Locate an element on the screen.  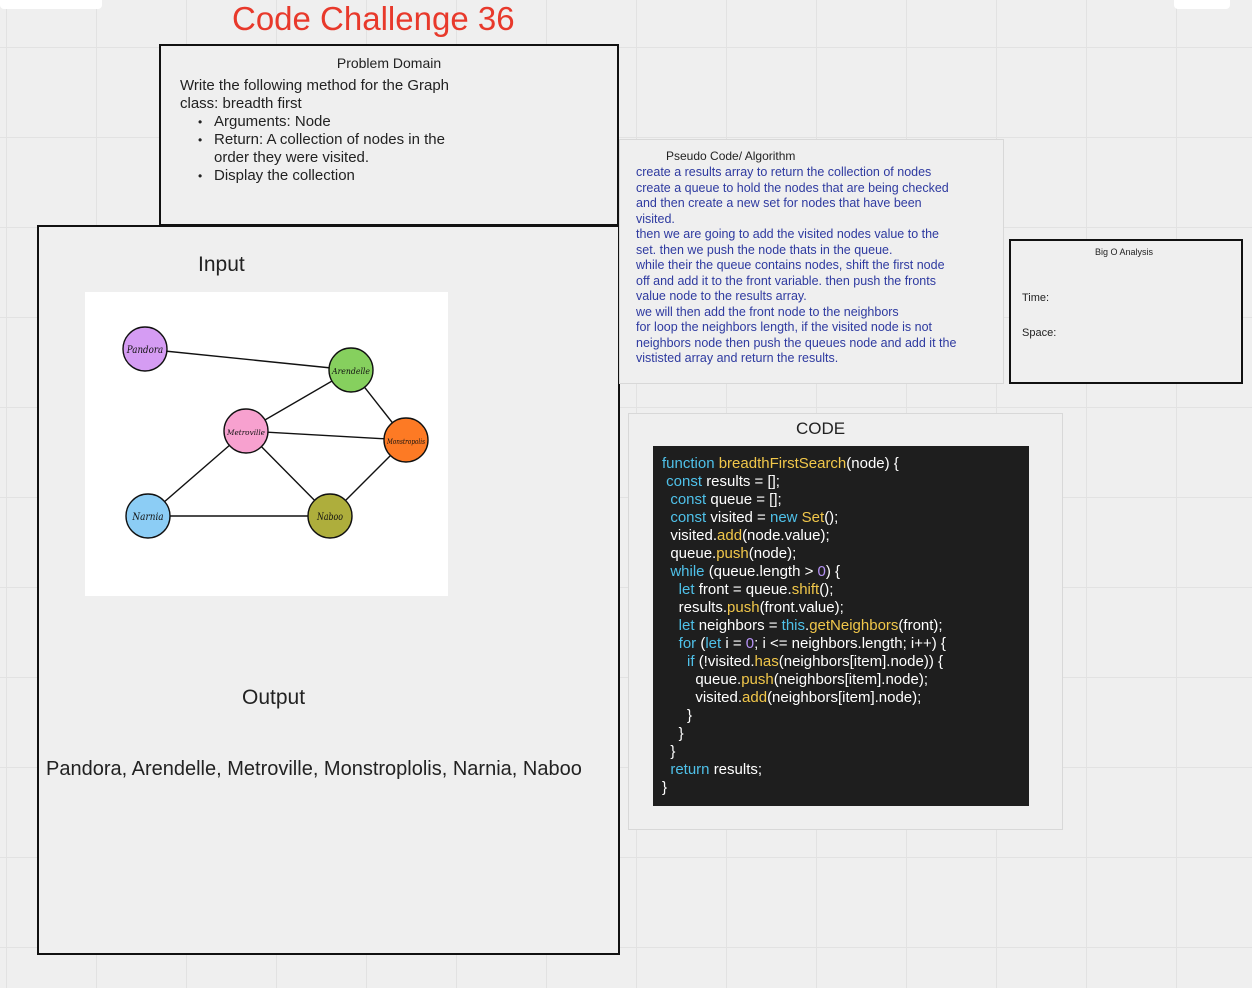
top-right-tab is located at coordinates (1202, 4).